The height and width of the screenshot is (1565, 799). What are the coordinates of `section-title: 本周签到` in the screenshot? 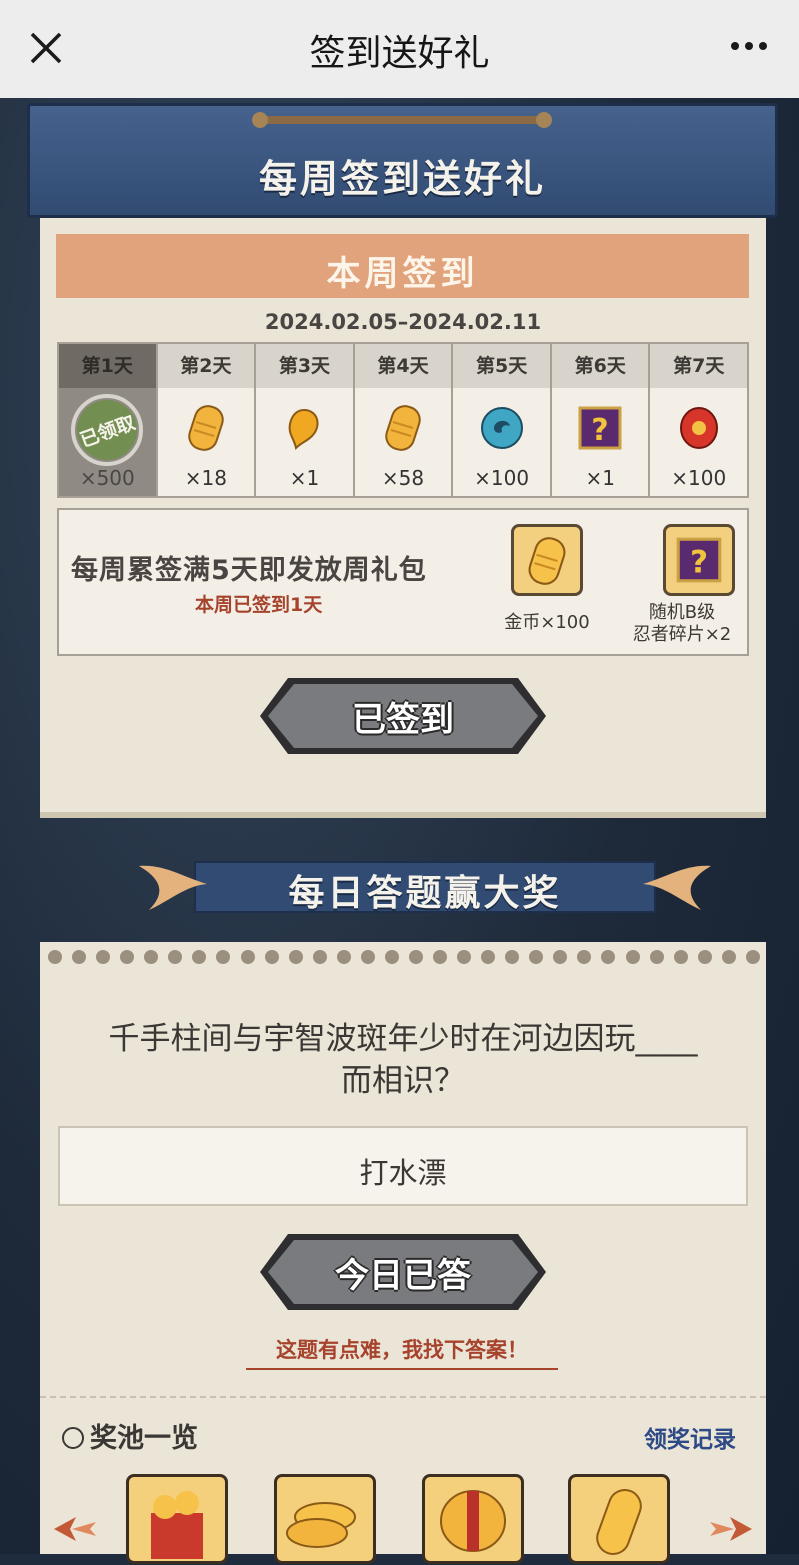 It's located at (402, 274).